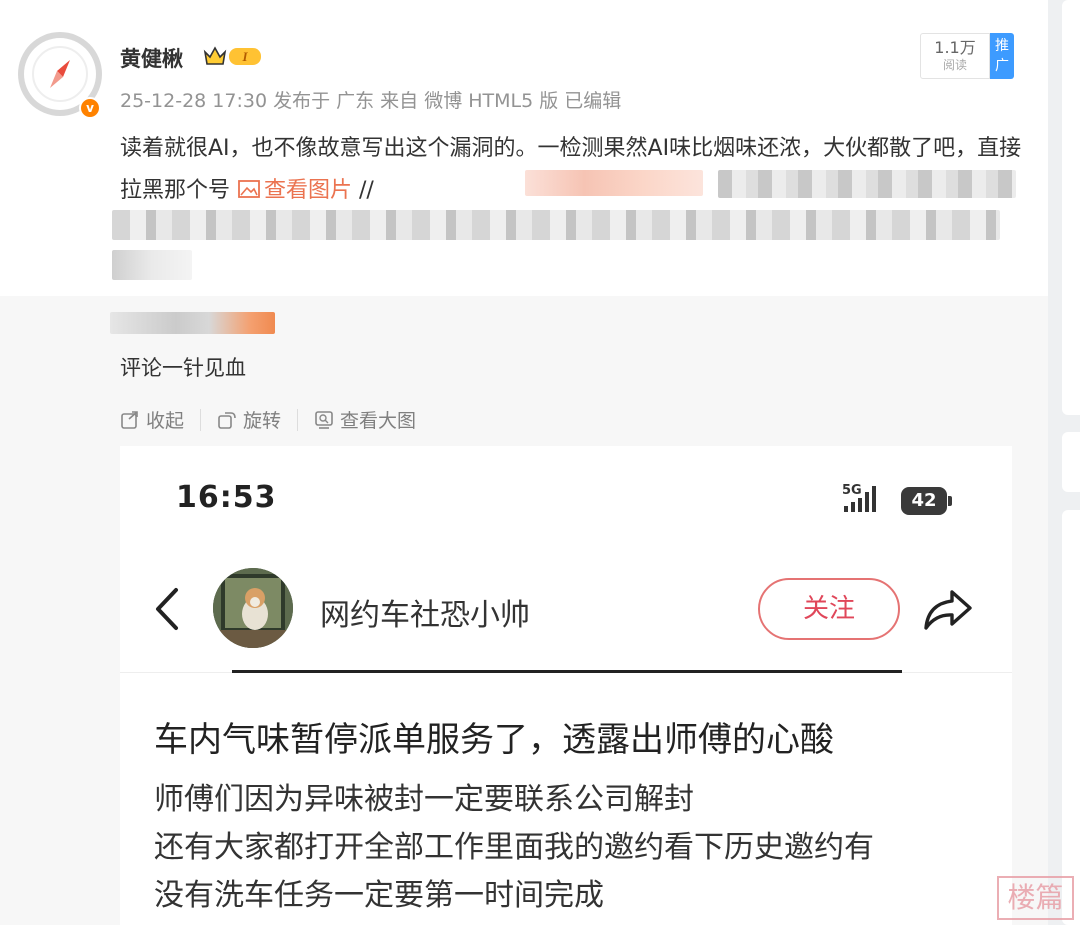 Image resolution: width=1080 pixels, height=925 pixels. Describe the element at coordinates (183, 368) in the screenshot. I see `retweet-comment: 评论一针见血` at that location.